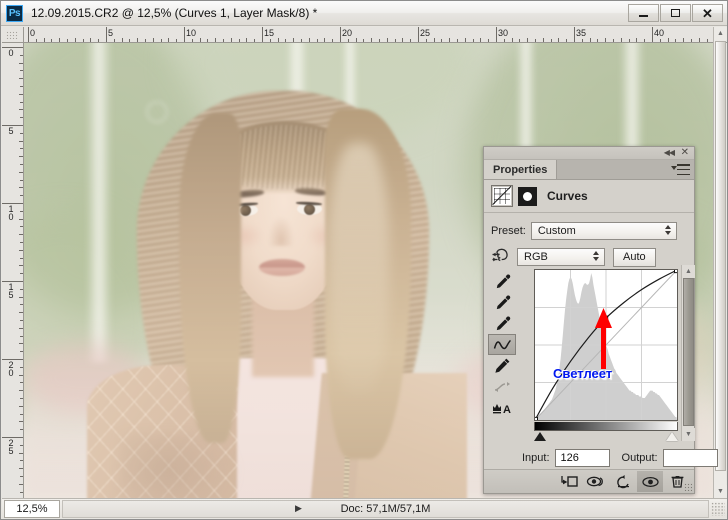 The height and width of the screenshot is (520, 728). Describe the element at coordinates (606, 345) in the screenshot. I see `curves-plot-area: Светлеет` at that location.